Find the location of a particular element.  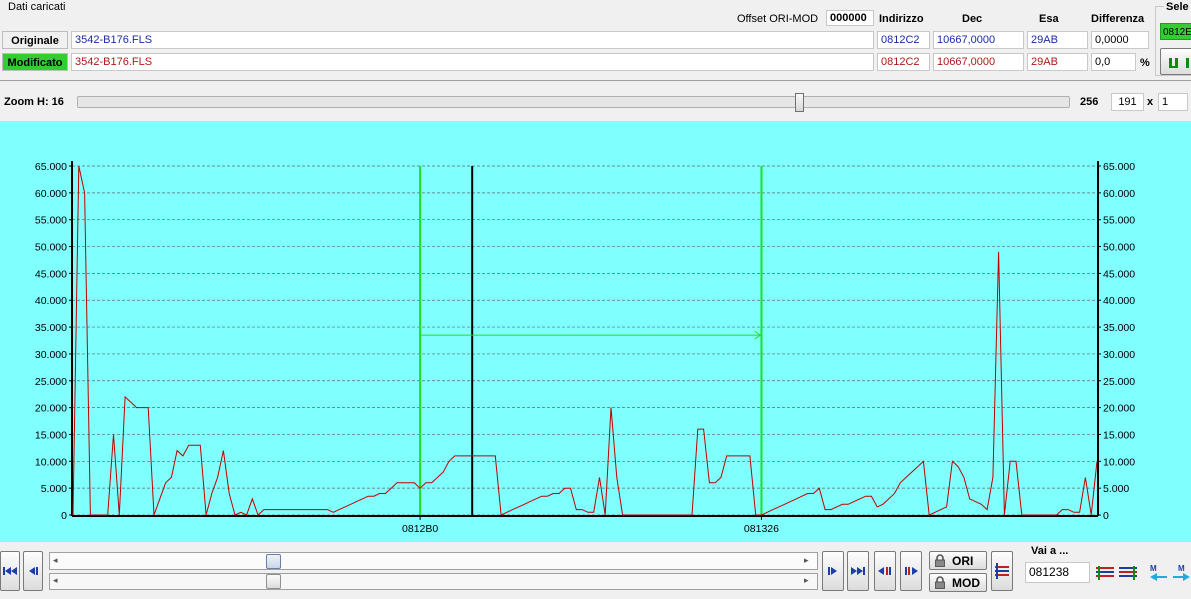

next-button is located at coordinates (833, 571).